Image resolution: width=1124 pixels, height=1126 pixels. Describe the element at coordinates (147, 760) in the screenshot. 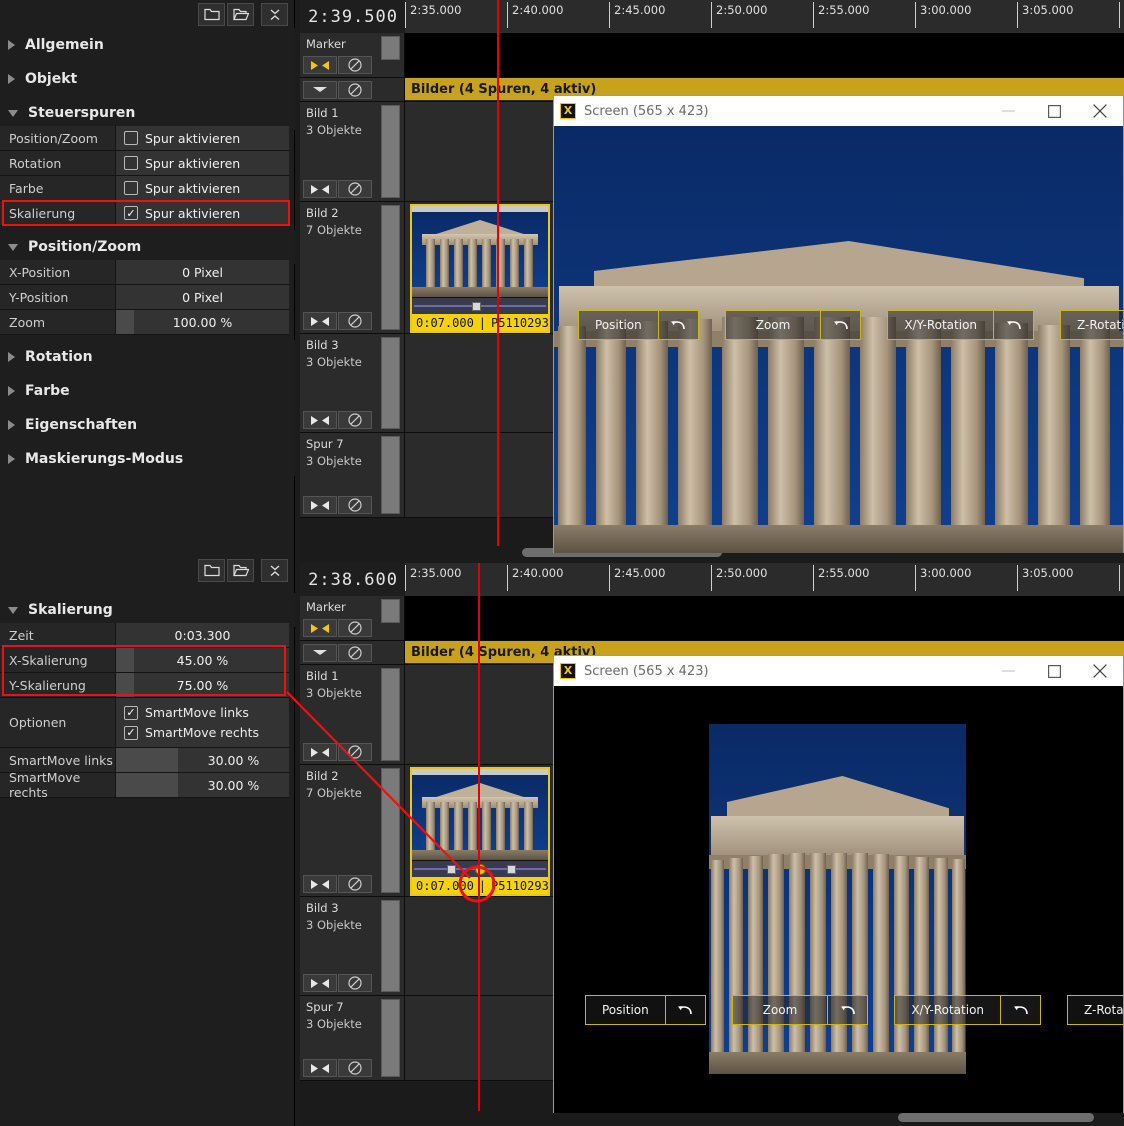

I see `smartmove-links-slider-handle` at that location.